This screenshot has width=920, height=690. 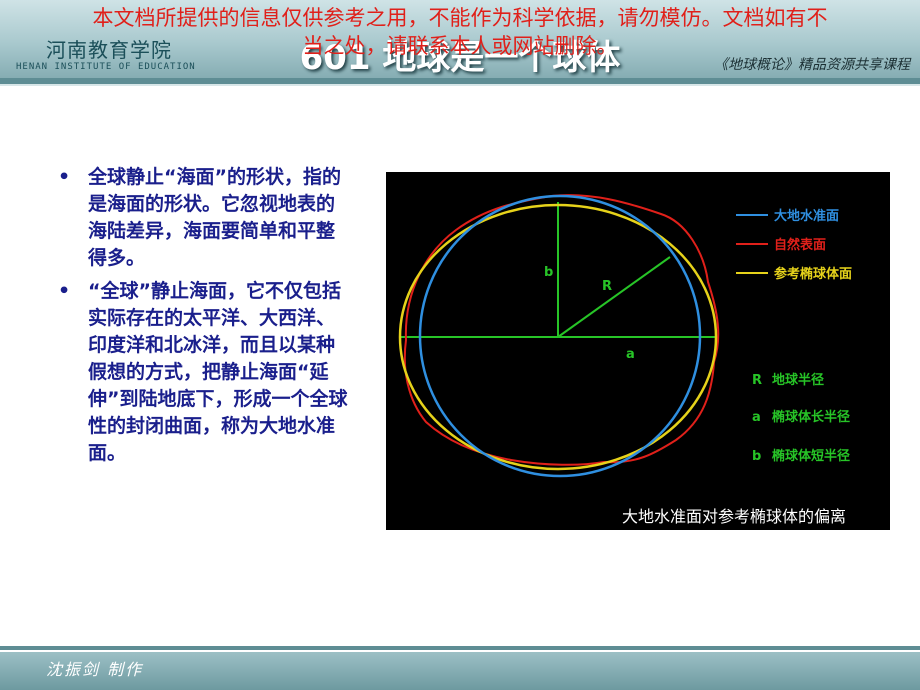 What do you see at coordinates (460, 18) in the screenshot?
I see `watermark-line-1: 本文档所提供的信息仅供参考之用，不能作为科学依据，请勿模仿。文档如有不` at bounding box center [460, 18].